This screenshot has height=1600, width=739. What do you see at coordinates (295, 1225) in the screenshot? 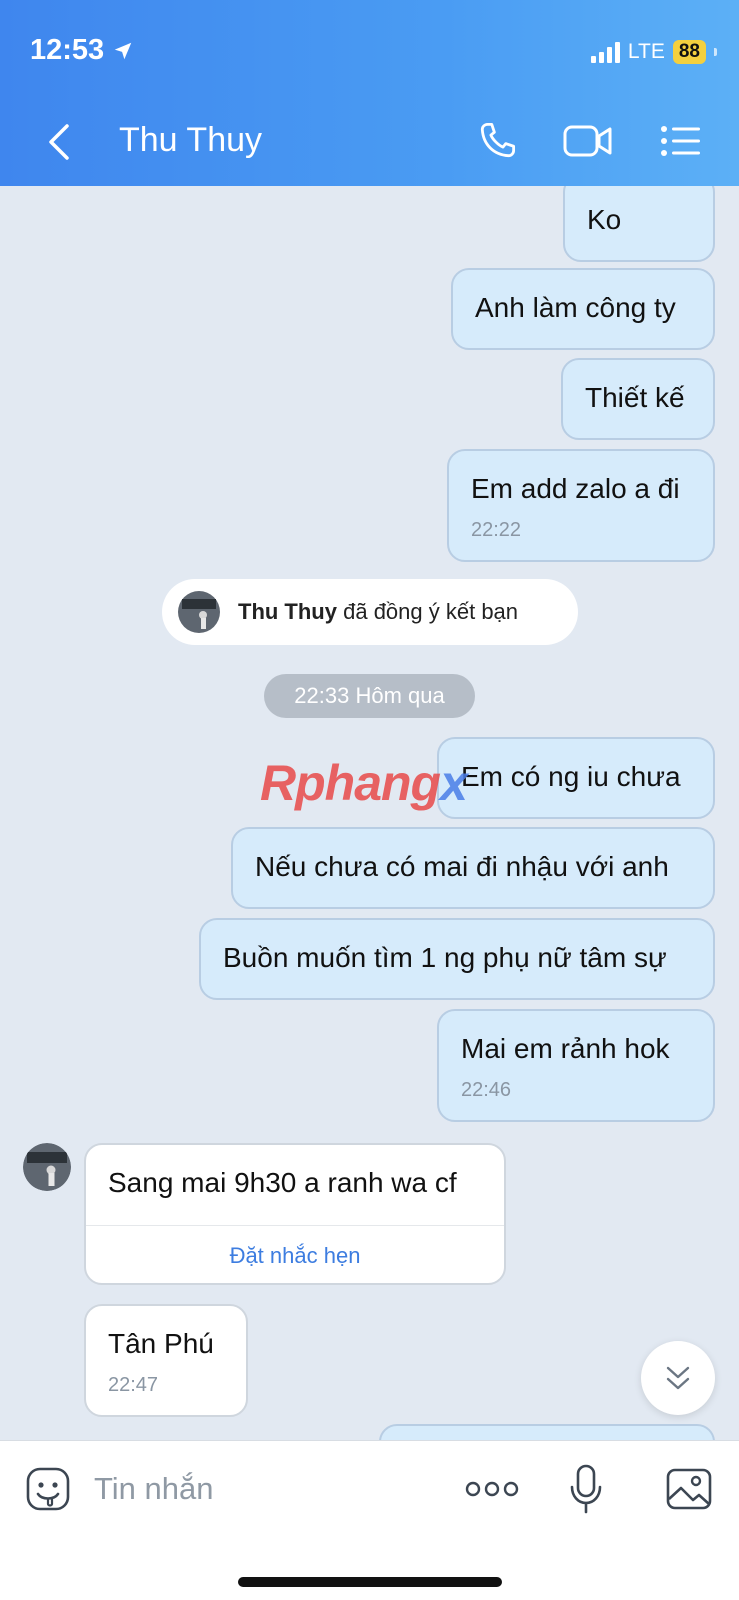
I see `bubble-divider` at bounding box center [295, 1225].